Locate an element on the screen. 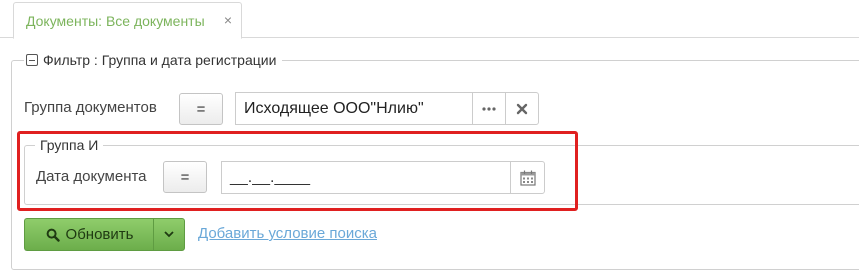 The width and height of the screenshot is (859, 272). filter-legend: Фильтр : Группа и дата регистрации is located at coordinates (153, 60).